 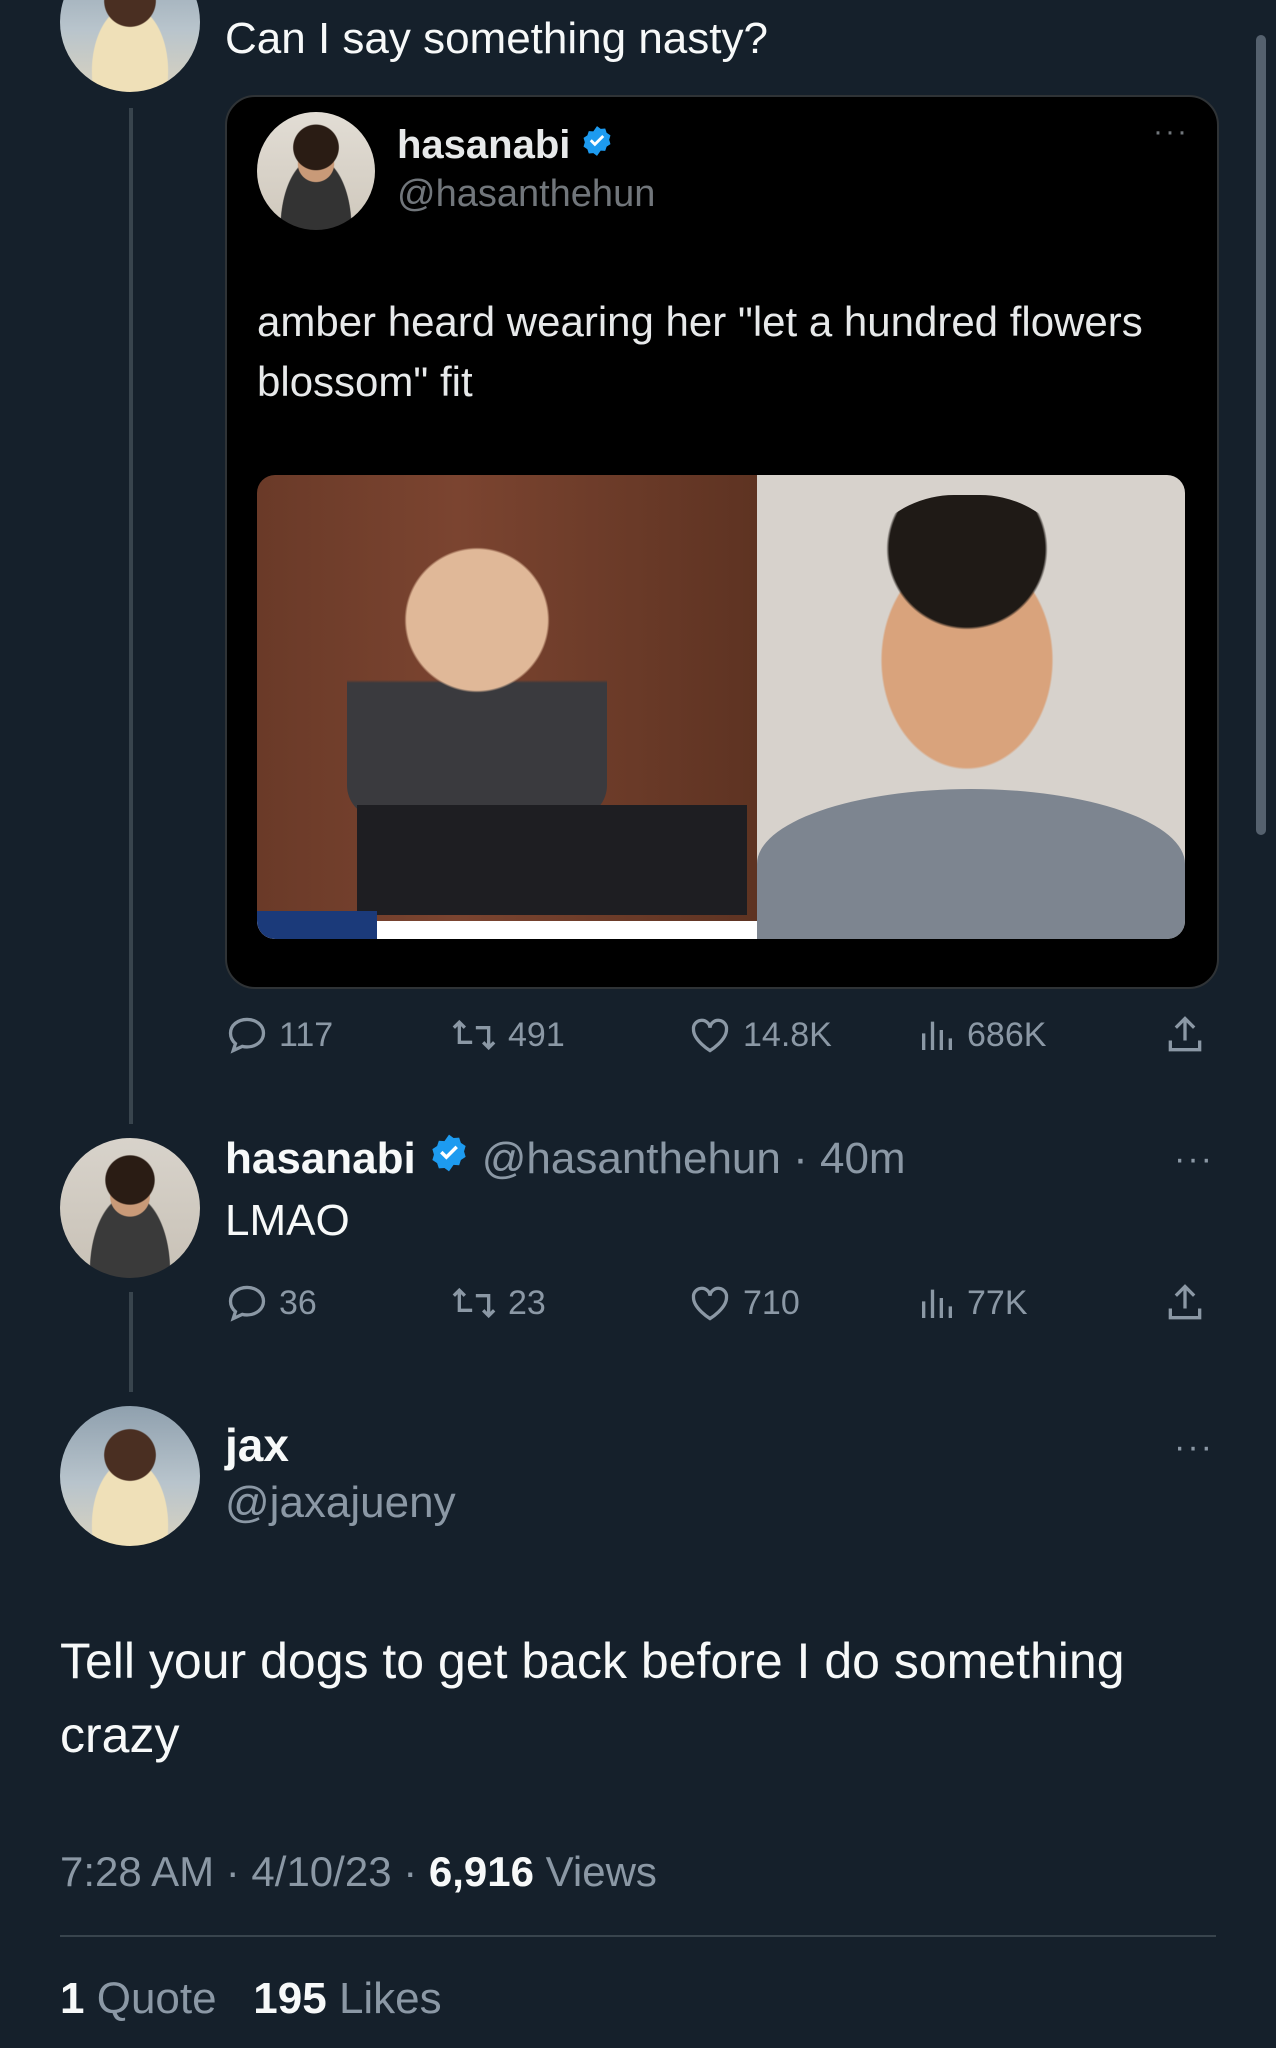 I want to click on reply-handle-time: @hasanthehun · 40m, so click(x=693, y=1158).